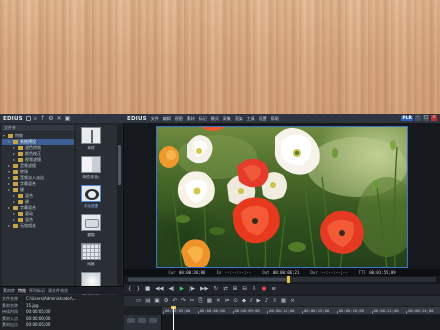 The image size is (440, 330). What do you see at coordinates (13, 118) in the screenshot?
I see `brand-label: EDIUS` at bounding box center [13, 118].